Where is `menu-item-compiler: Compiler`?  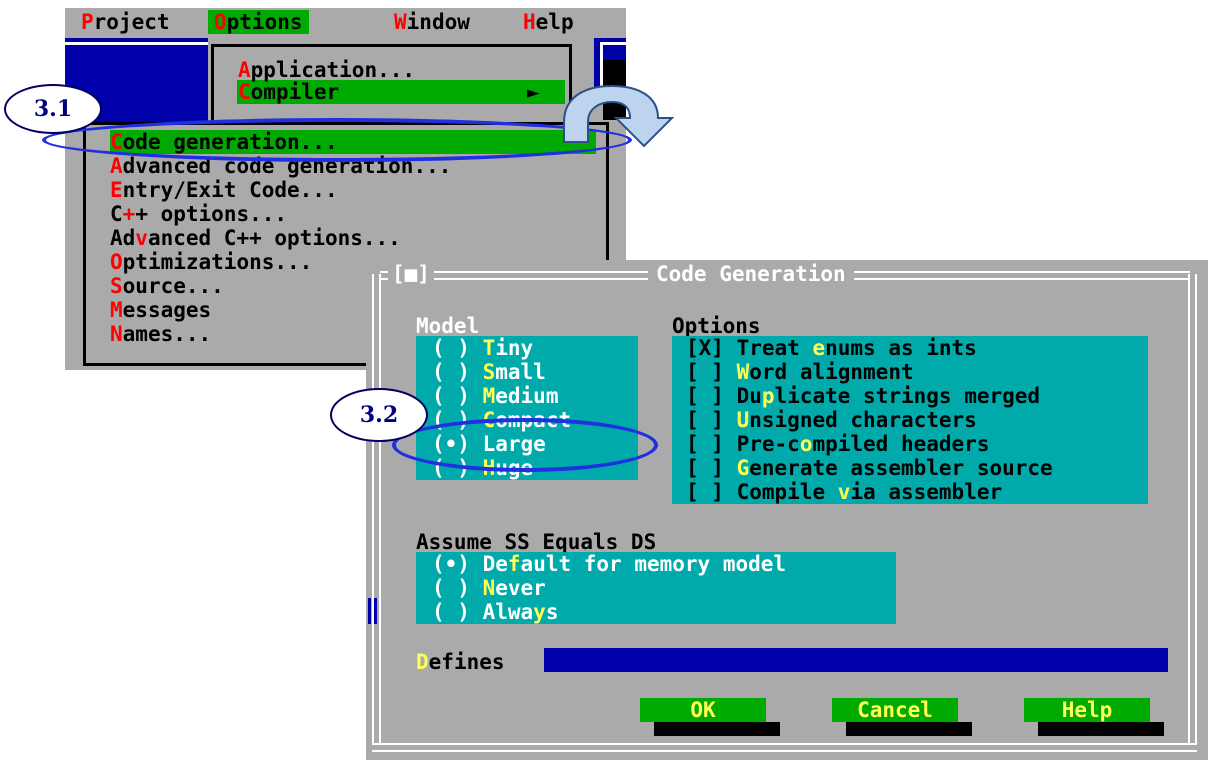
menu-item-compiler: Compiler is located at coordinates (288, 92).